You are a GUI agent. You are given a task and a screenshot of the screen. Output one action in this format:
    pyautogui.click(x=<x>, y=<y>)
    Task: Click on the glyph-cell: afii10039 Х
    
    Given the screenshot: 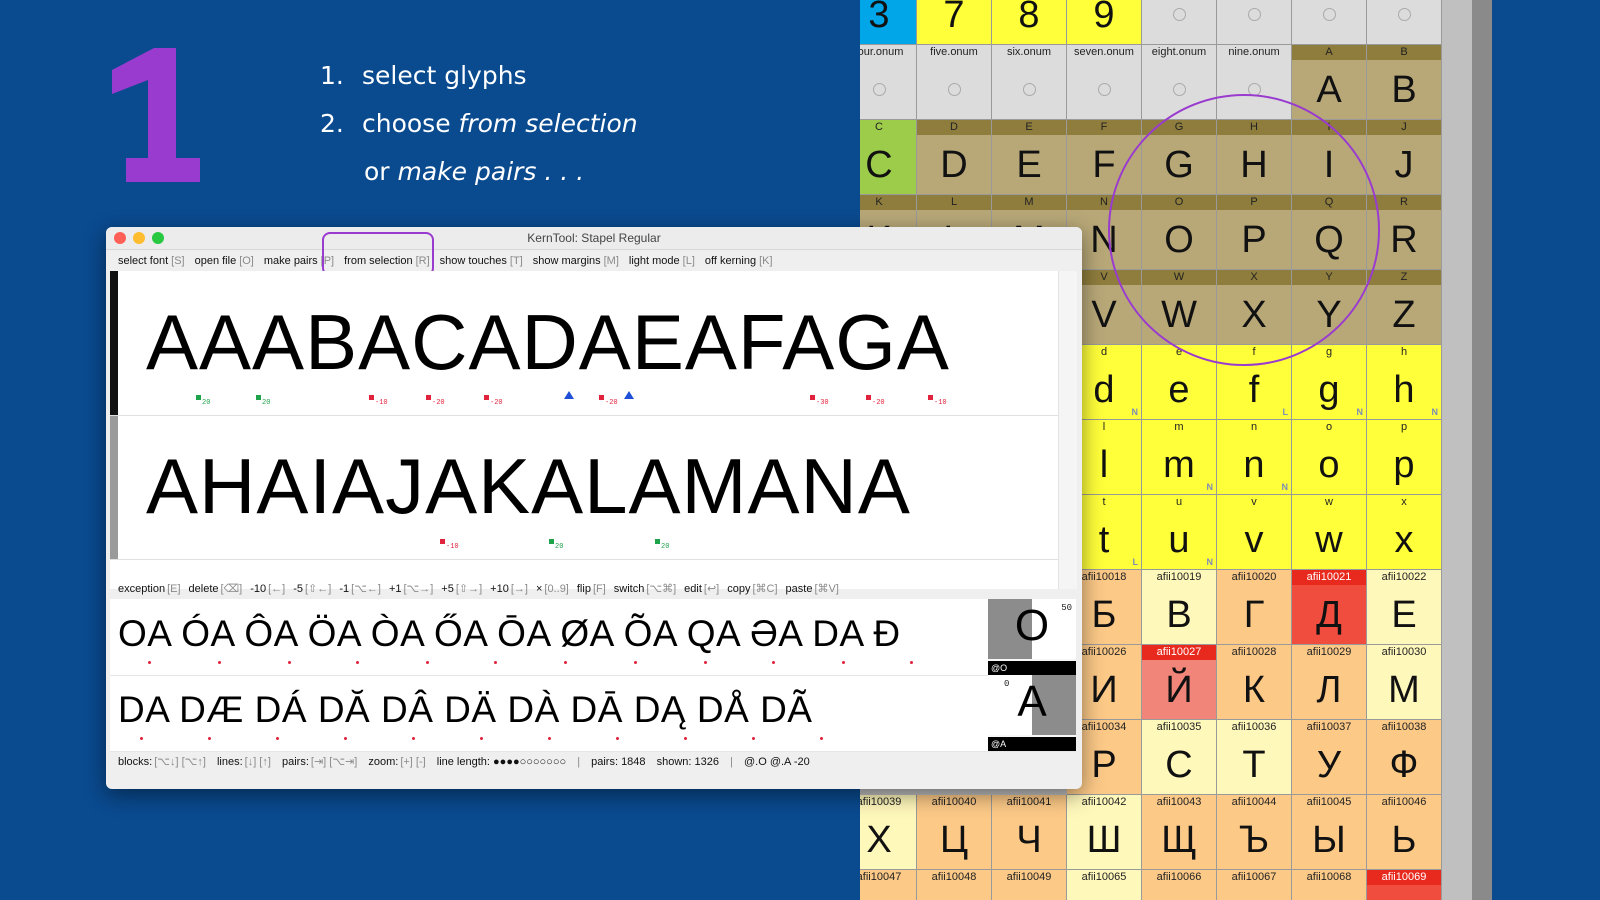 What is the action you would take?
    pyautogui.click(x=888, y=832)
    